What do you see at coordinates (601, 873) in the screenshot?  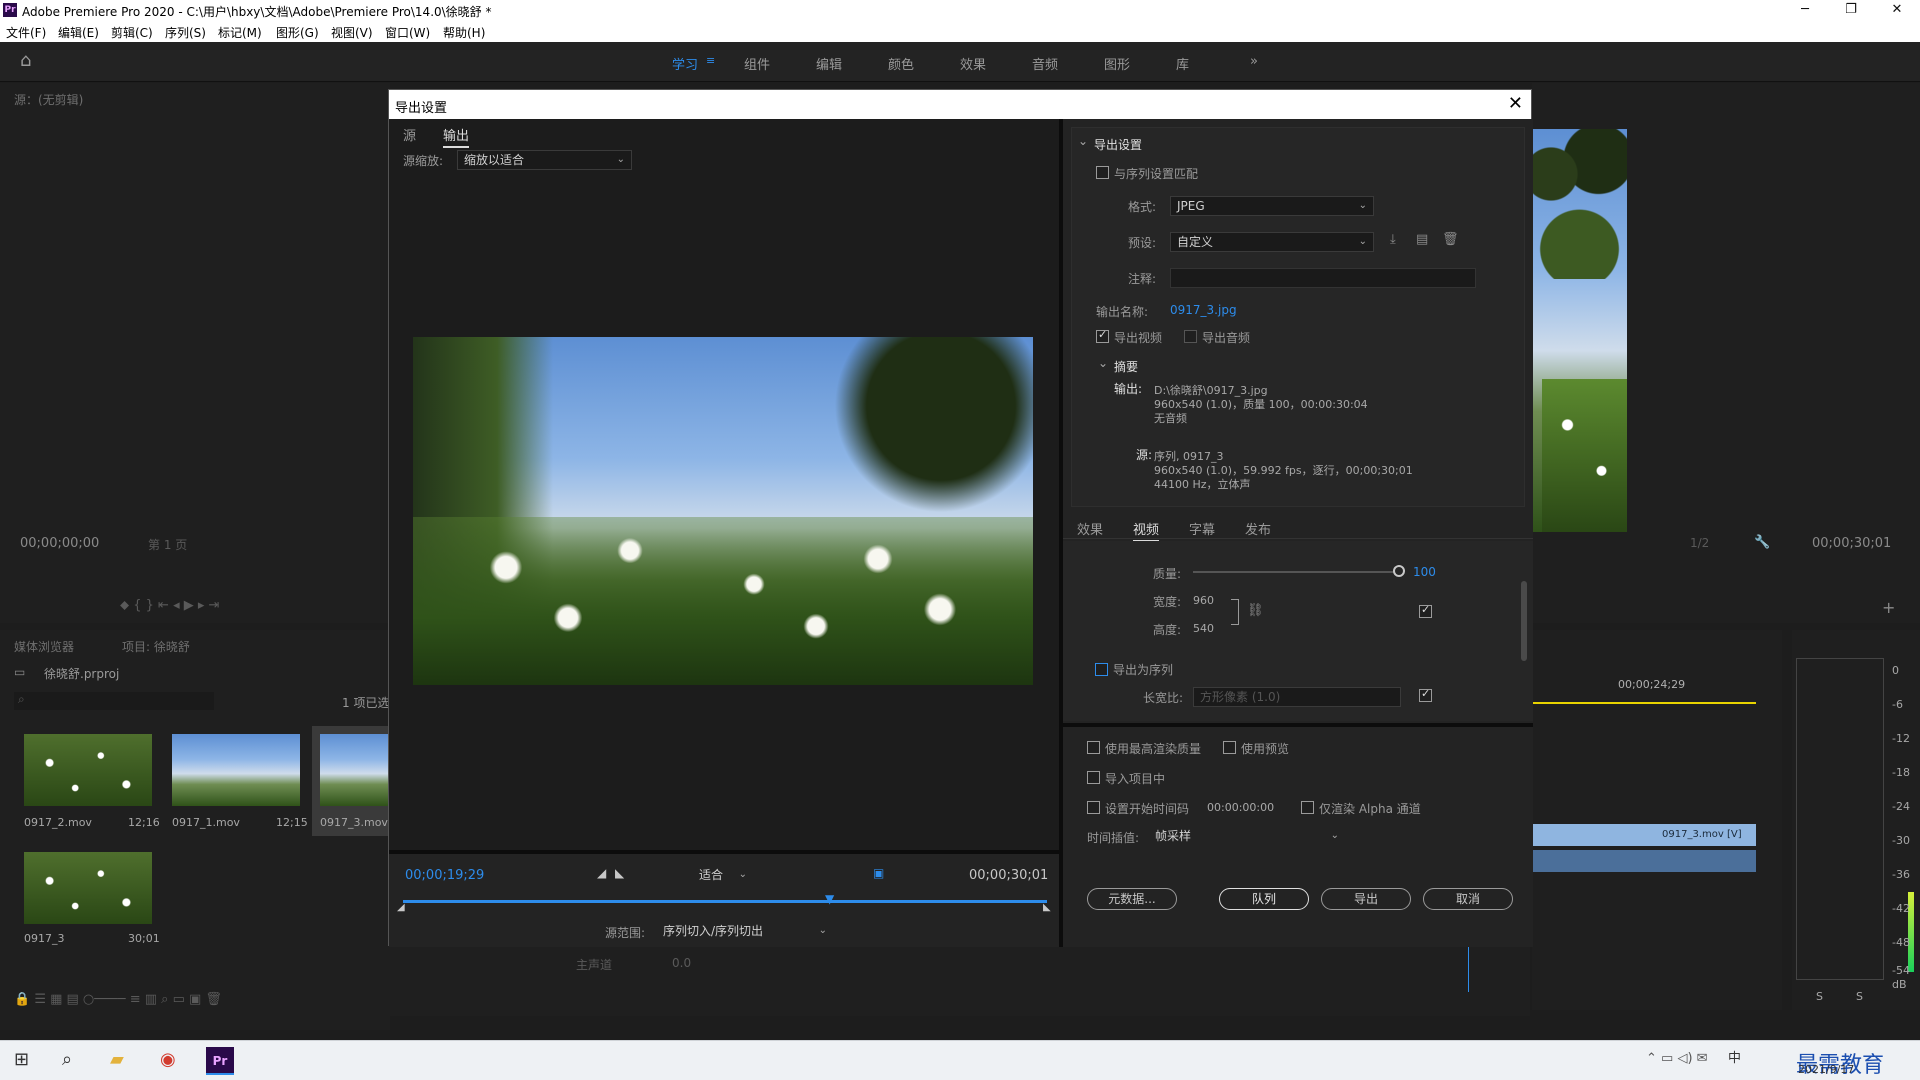 I see `mark-in-icon: ◢` at bounding box center [601, 873].